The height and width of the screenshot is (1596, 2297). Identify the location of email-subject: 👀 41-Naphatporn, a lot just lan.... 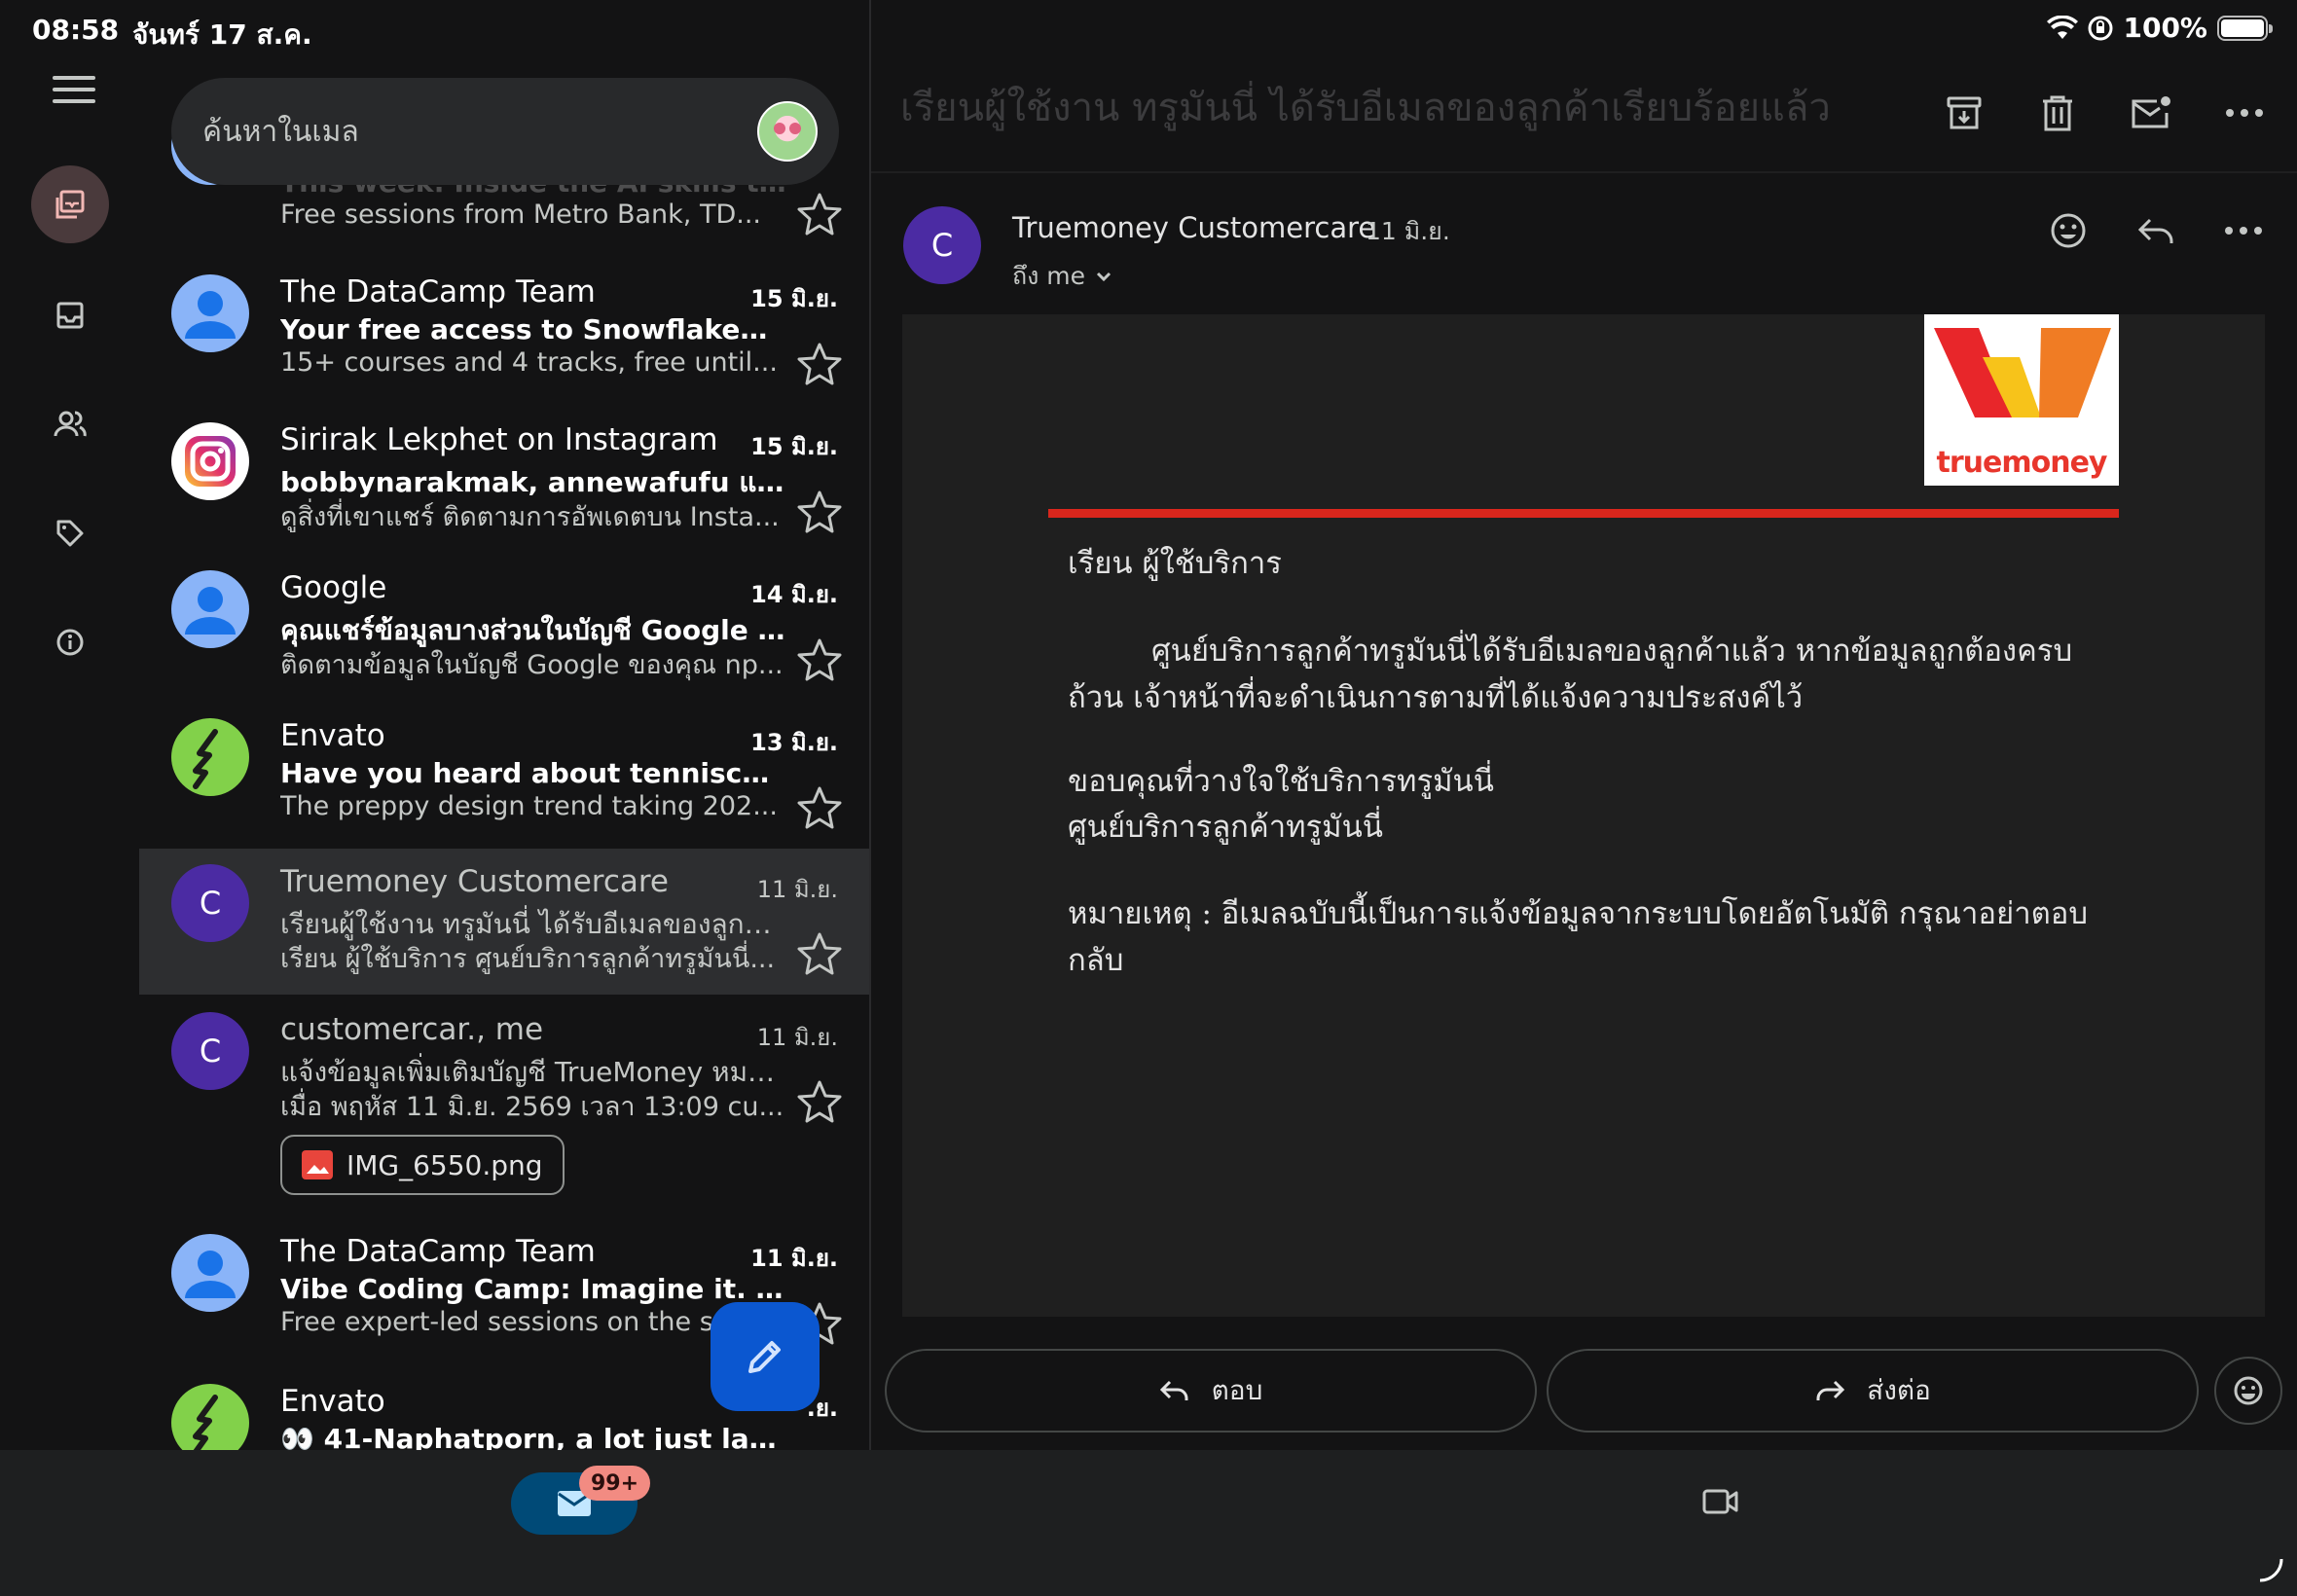
(533, 1436).